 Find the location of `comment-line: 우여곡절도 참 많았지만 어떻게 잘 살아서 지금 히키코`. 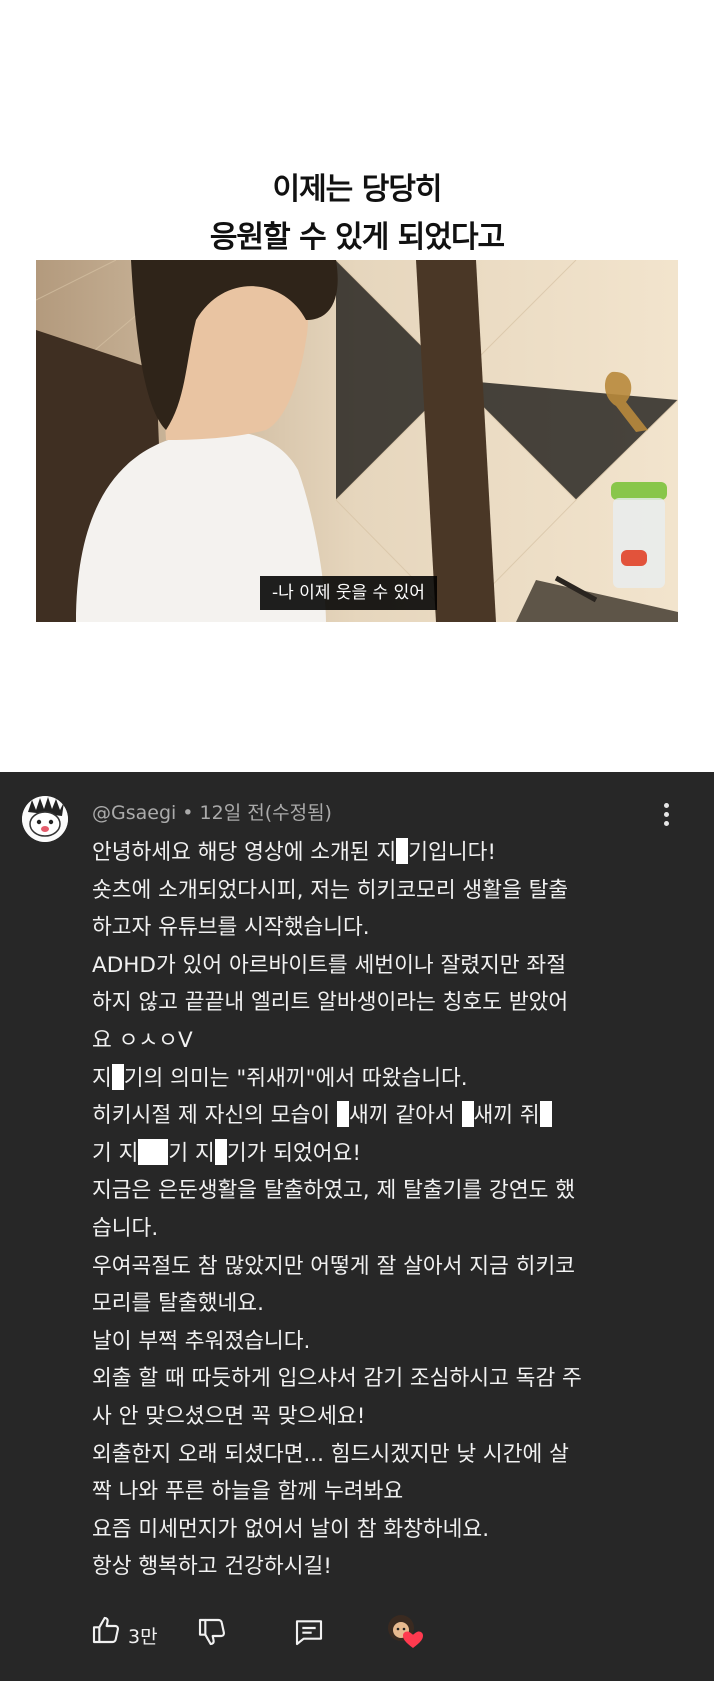

comment-line: 우여곡절도 참 많았지만 어떻게 잘 살아서 지금 히키코 is located at coordinates (334, 1266).